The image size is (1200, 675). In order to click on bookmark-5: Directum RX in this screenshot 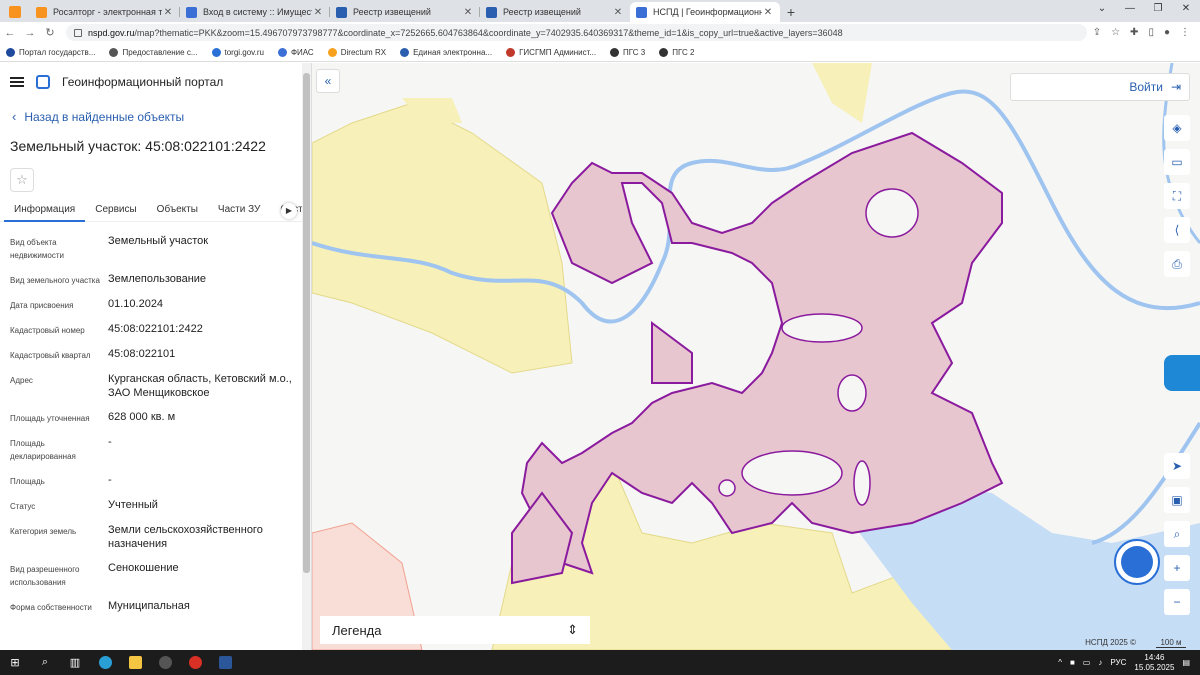, I will do `click(356, 52)`.